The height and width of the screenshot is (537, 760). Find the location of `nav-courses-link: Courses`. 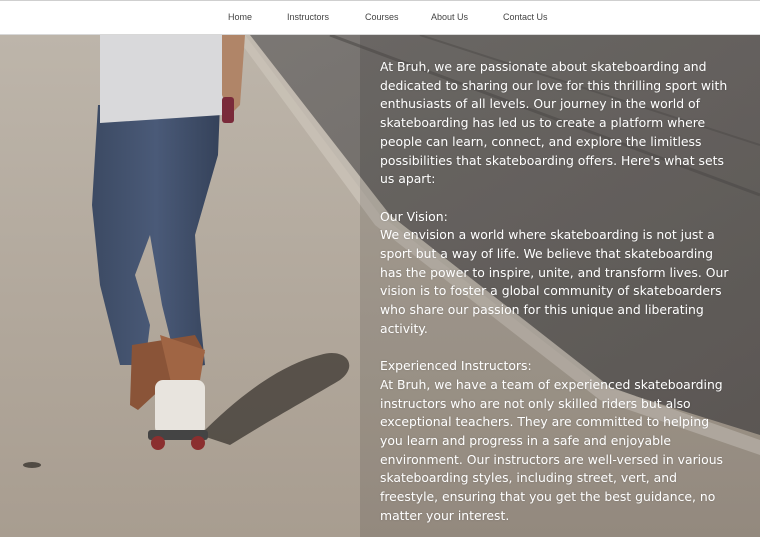

nav-courses-link: Courses is located at coordinates (382, 17).